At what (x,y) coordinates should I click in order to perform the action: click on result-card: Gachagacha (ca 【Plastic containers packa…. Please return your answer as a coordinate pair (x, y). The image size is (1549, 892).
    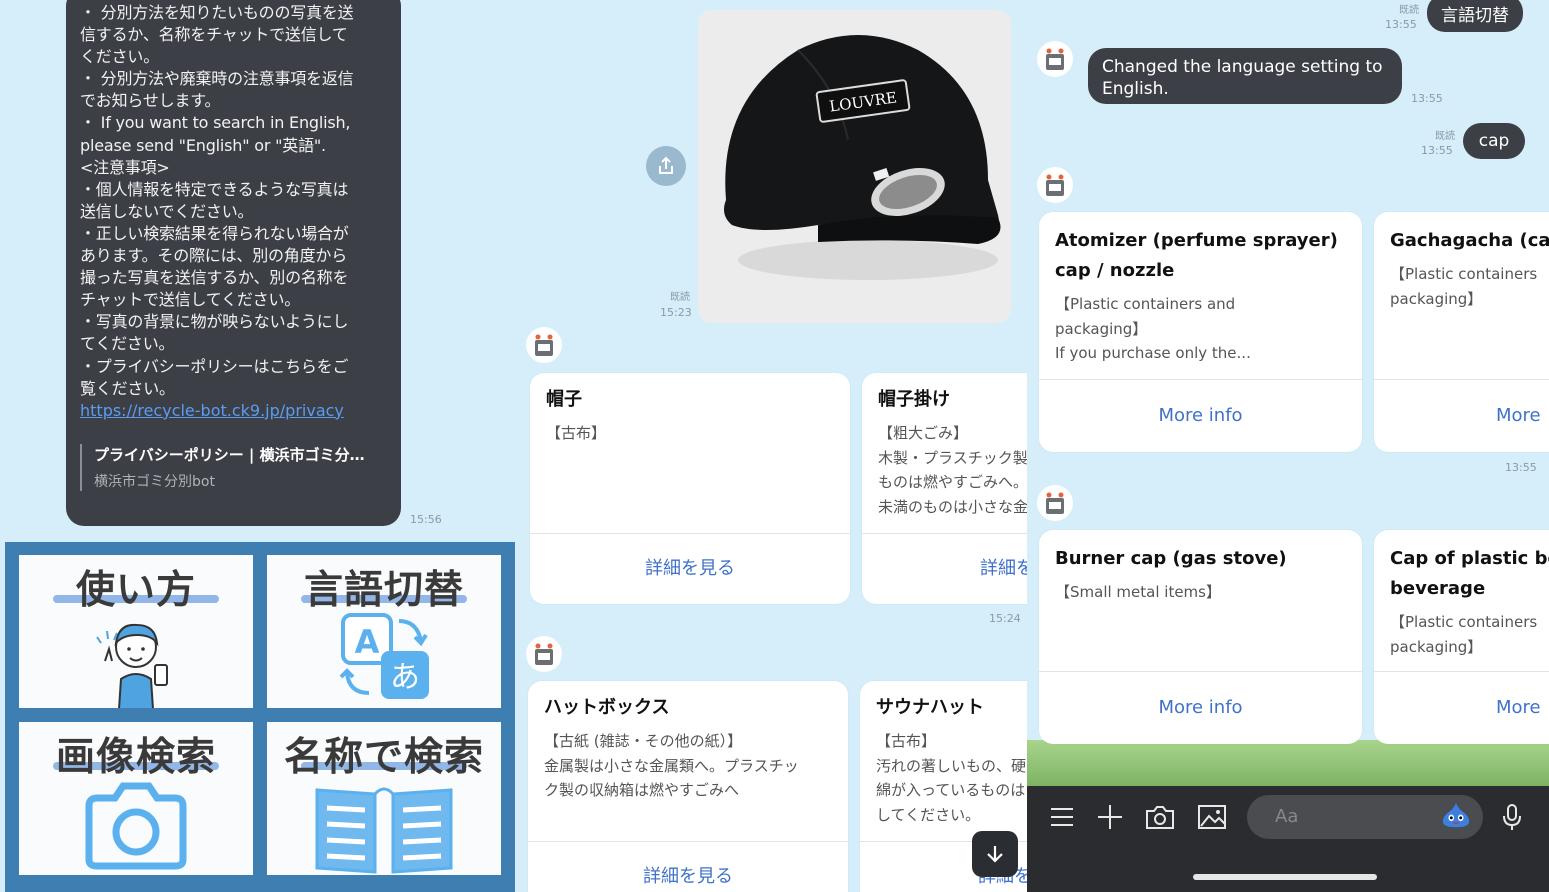
    Looking at the image, I should click on (1461, 332).